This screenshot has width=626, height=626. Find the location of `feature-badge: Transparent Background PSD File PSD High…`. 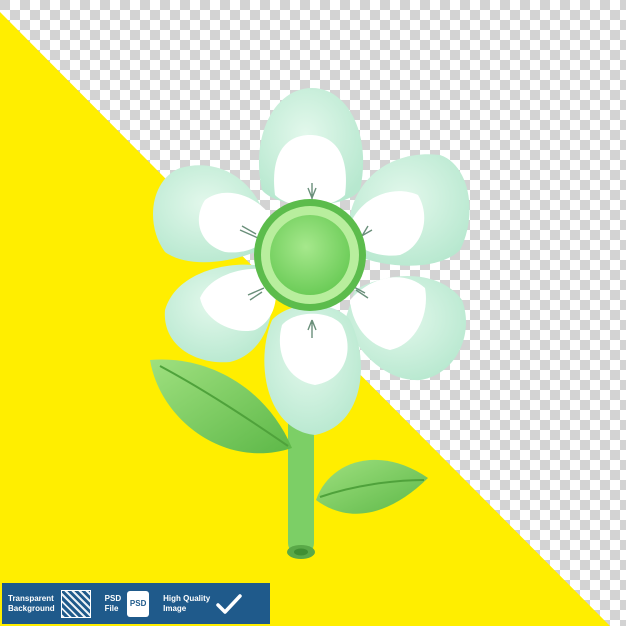

feature-badge: Transparent Background PSD File PSD High… is located at coordinates (136, 603).